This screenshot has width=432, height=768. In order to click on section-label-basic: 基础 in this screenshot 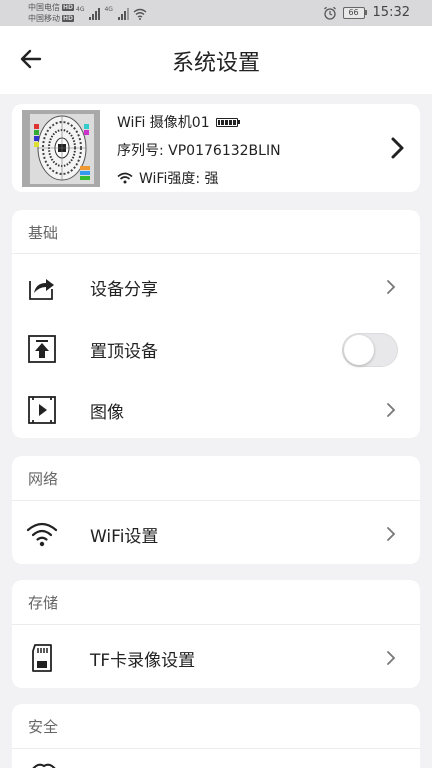, I will do `click(43, 233)`.